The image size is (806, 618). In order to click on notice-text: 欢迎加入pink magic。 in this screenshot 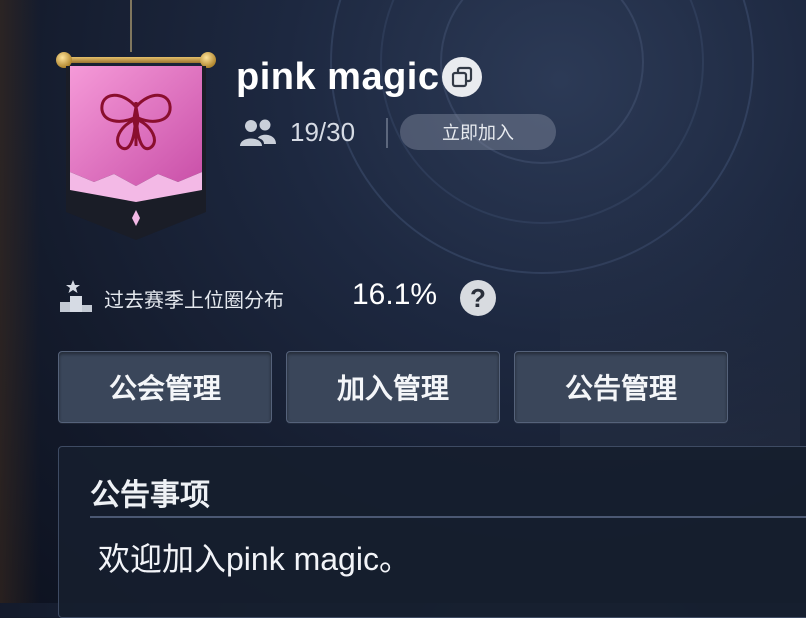, I will do `click(254, 559)`.